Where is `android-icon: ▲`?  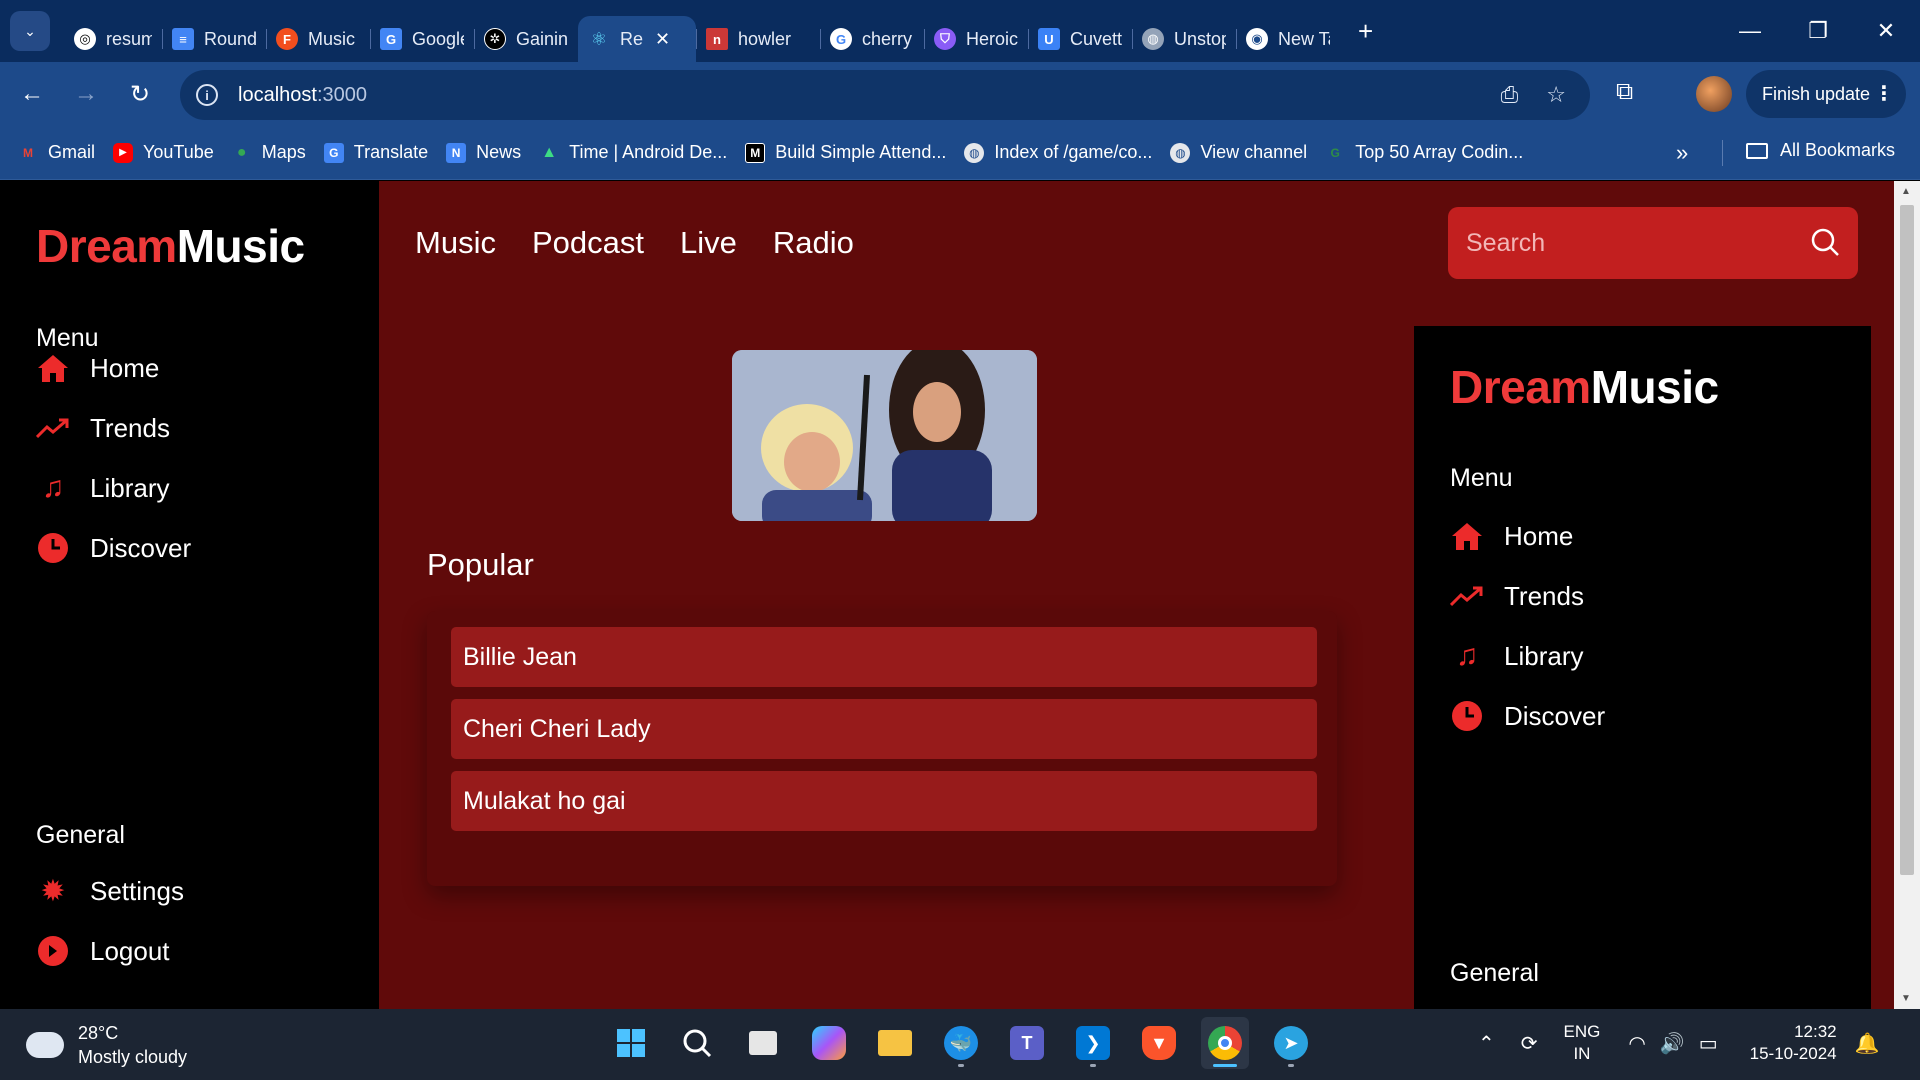 android-icon: ▲ is located at coordinates (549, 152).